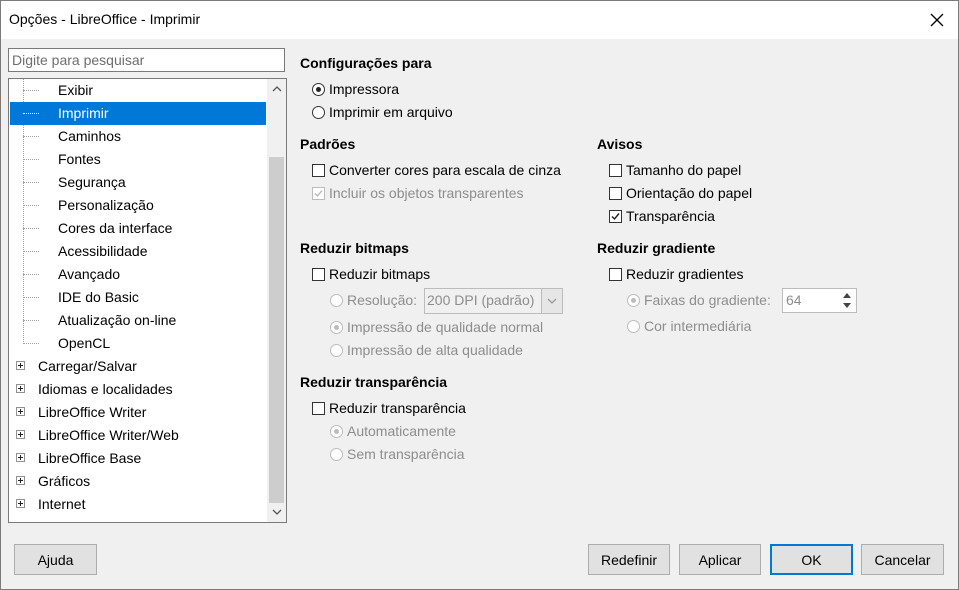 This screenshot has width=959, height=590. What do you see at coordinates (138, 113) in the screenshot?
I see `tree-item-imprimir: Imprimir` at bounding box center [138, 113].